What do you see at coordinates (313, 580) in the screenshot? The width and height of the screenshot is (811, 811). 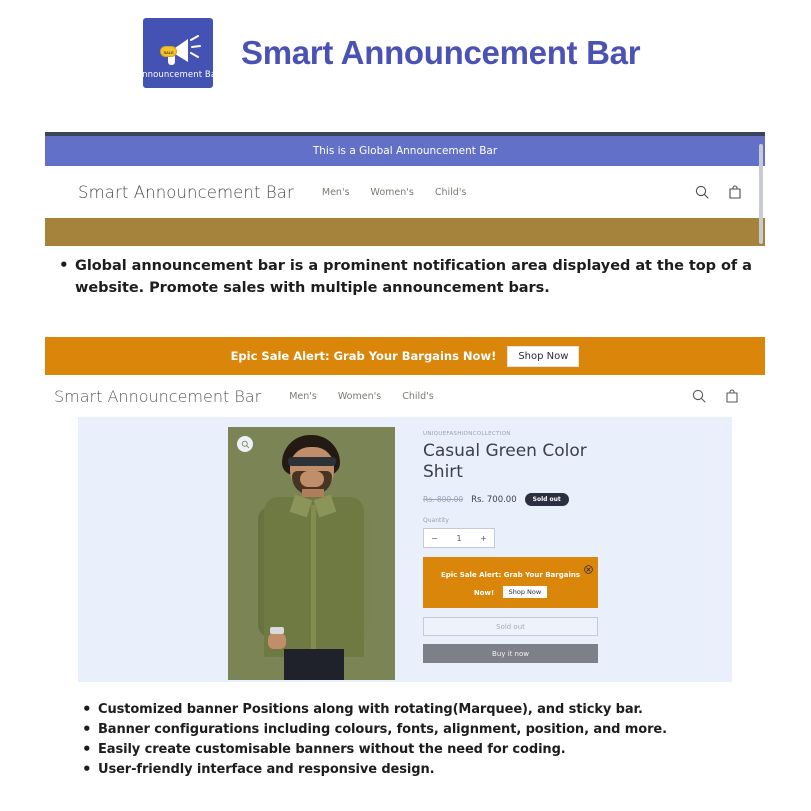 I see `model-placket` at bounding box center [313, 580].